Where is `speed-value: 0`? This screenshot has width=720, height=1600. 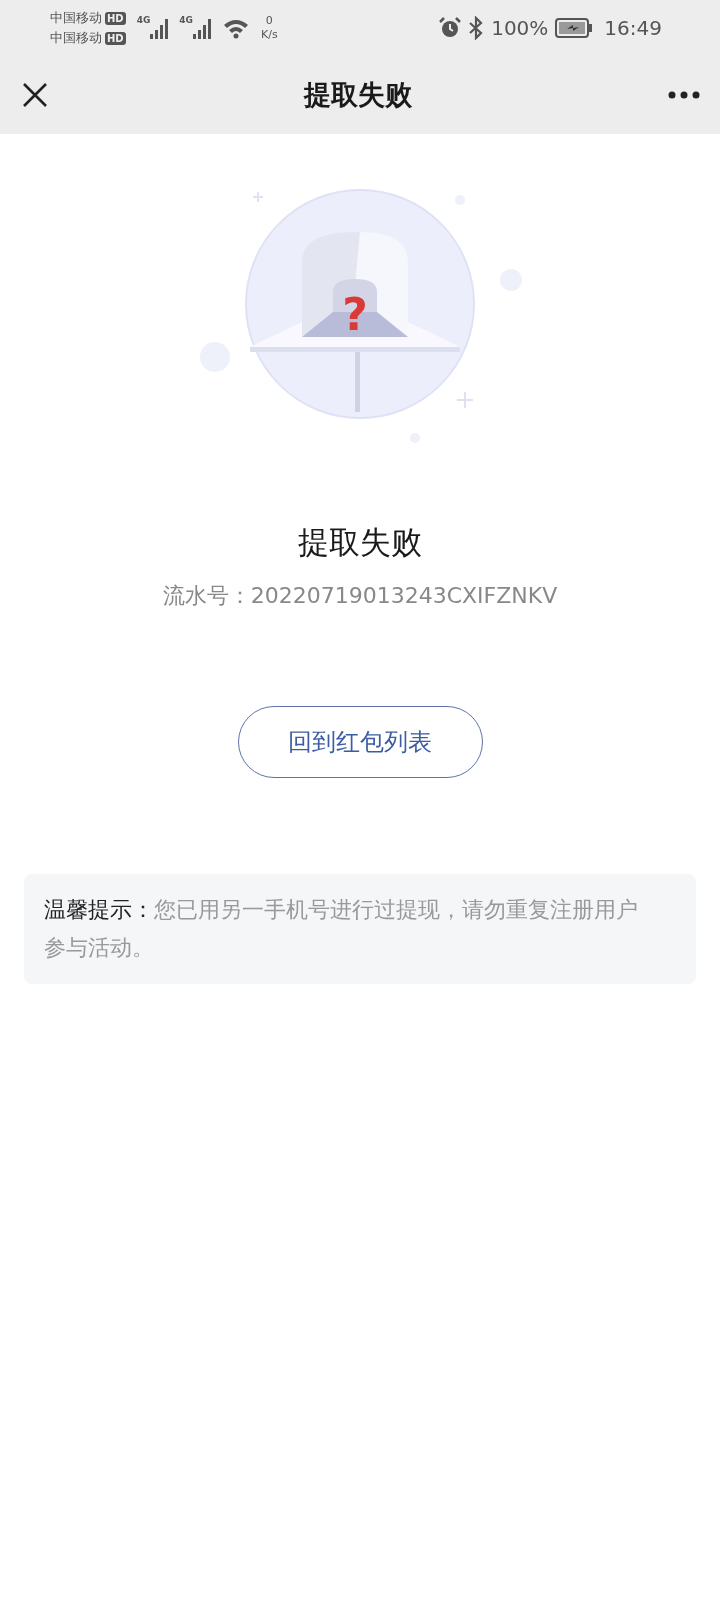
speed-value: 0 is located at coordinates (269, 21).